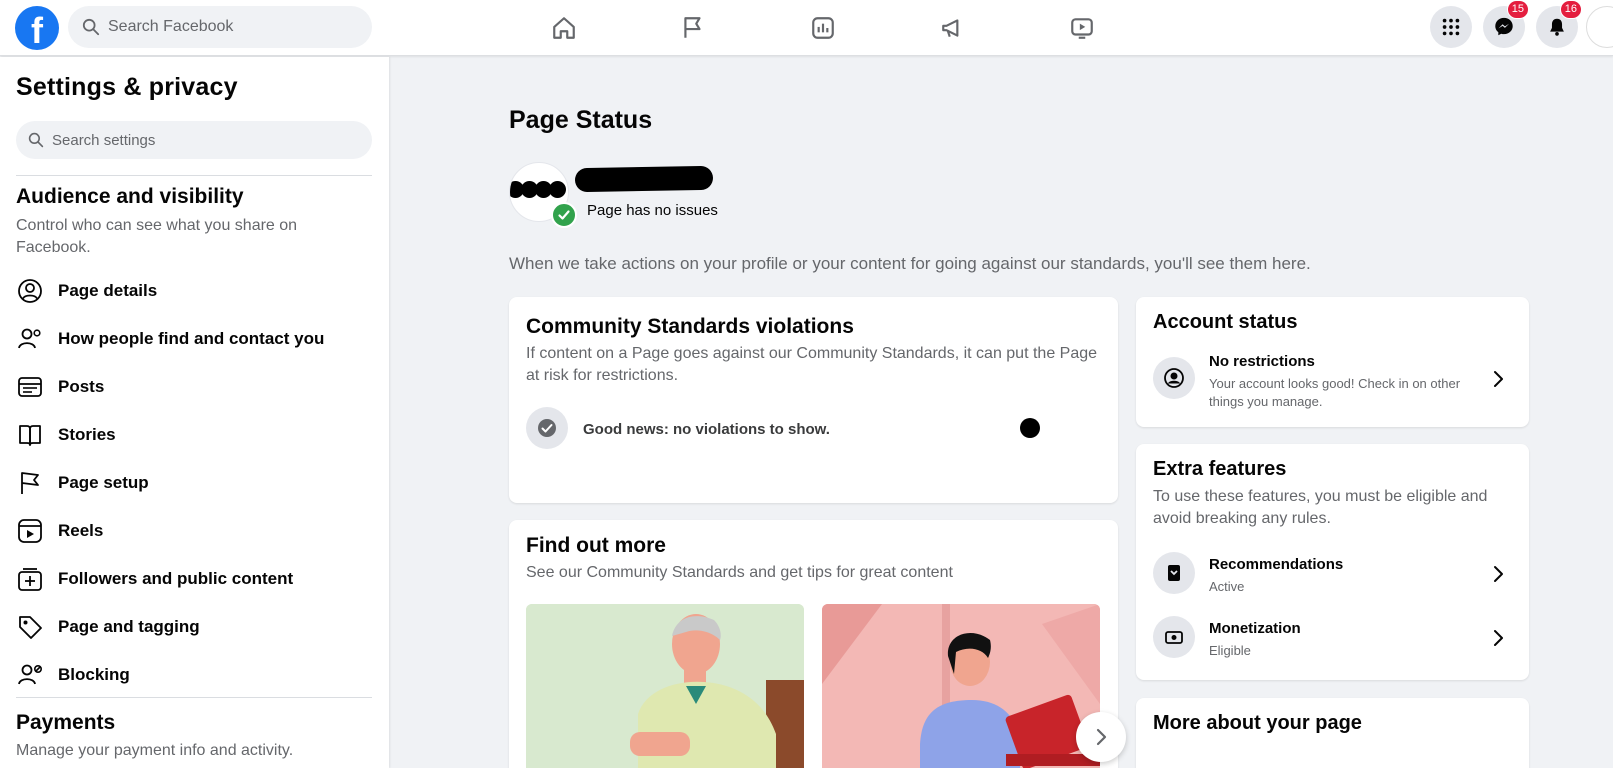 The image size is (1613, 768). I want to click on sidebar-item-label: Followers and public content, so click(176, 578).